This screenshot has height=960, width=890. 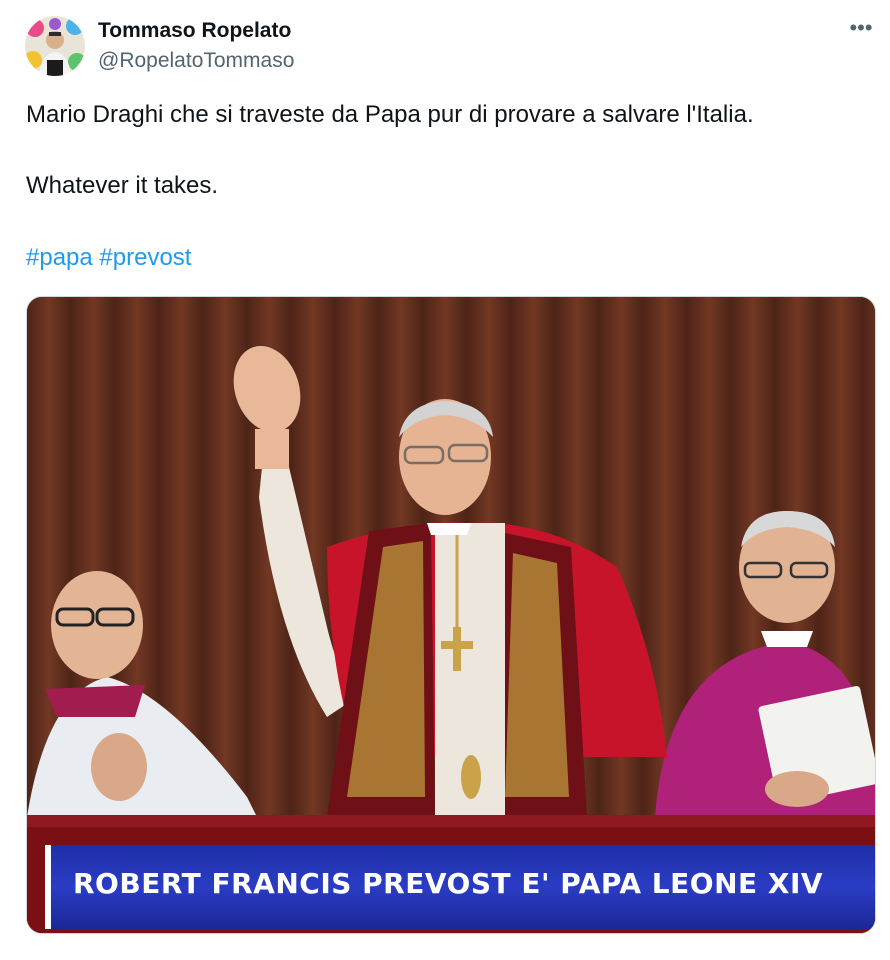 I want to click on news-caption-banner: ROBERT FRANCIS PREVOST E' PAPA LEONE XIV, so click(x=460, y=887).